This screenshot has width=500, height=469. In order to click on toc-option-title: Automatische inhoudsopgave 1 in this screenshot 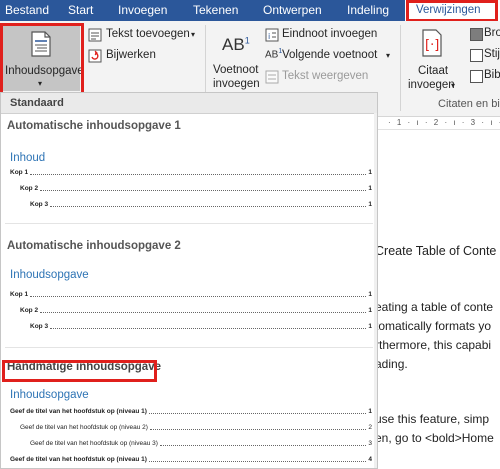, I will do `click(94, 126)`.